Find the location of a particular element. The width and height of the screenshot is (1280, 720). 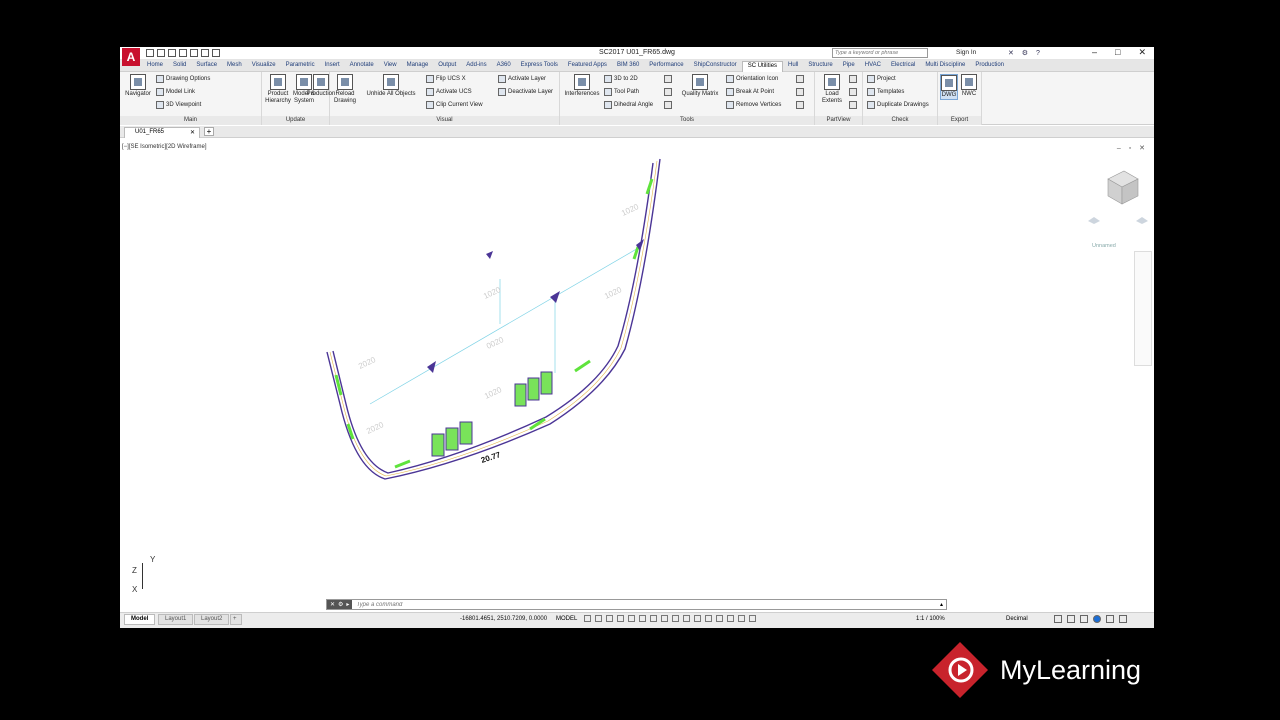

model-link-button: Model Link is located at coordinates (175, 92).